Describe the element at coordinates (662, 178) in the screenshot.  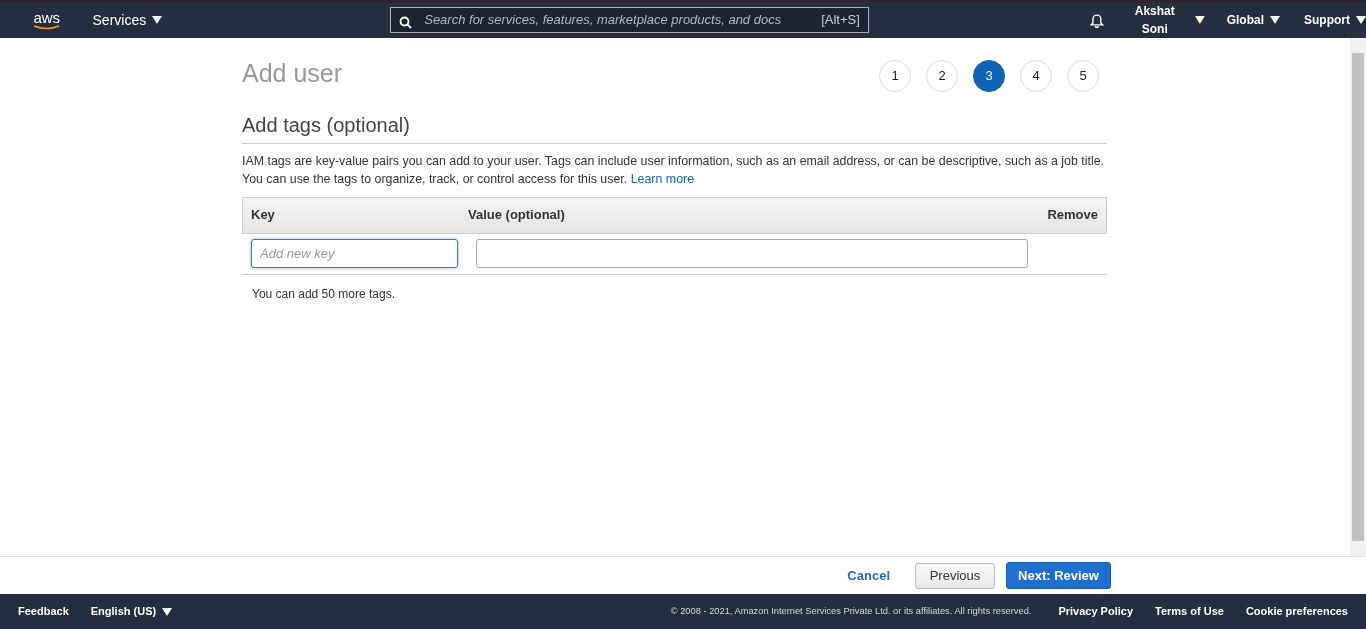
I see `learn-more-link: Learn more` at that location.